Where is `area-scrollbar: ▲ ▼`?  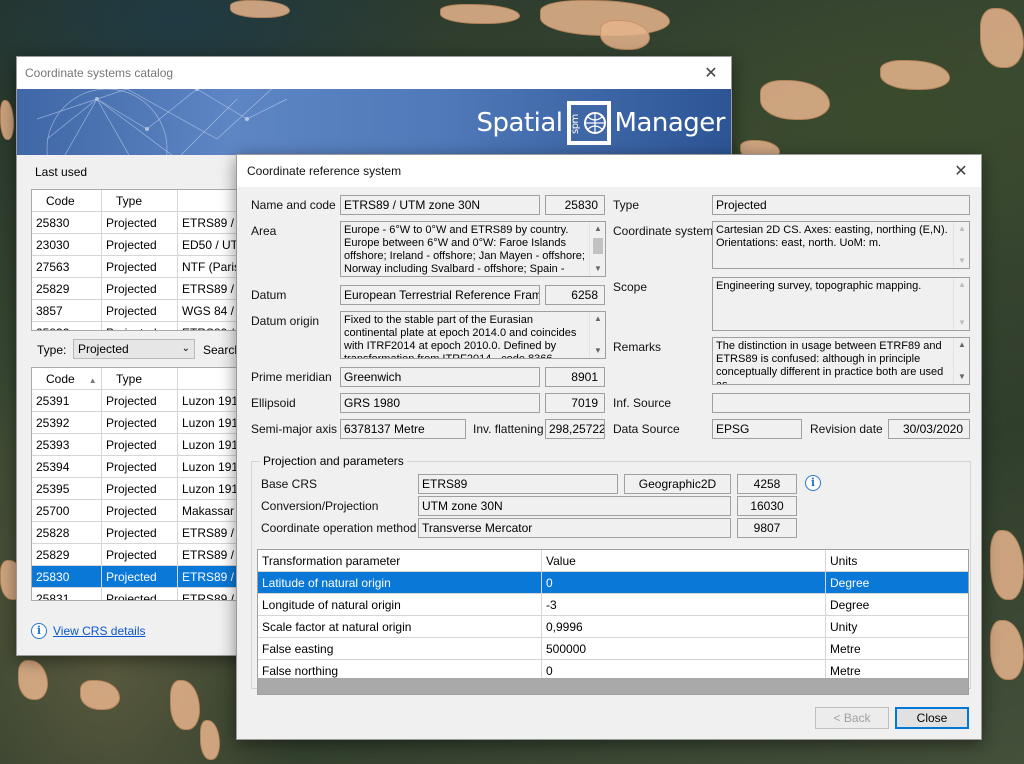
area-scrollbar: ▲ ▼ is located at coordinates (597, 249).